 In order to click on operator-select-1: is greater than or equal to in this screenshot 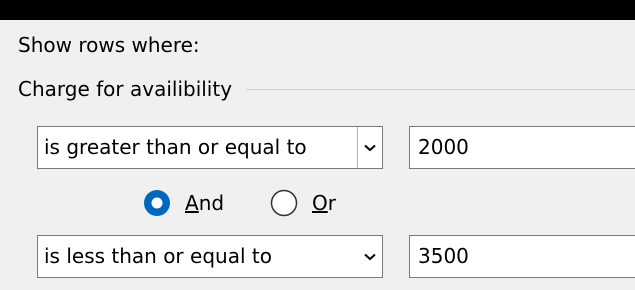, I will do `click(210, 147)`.